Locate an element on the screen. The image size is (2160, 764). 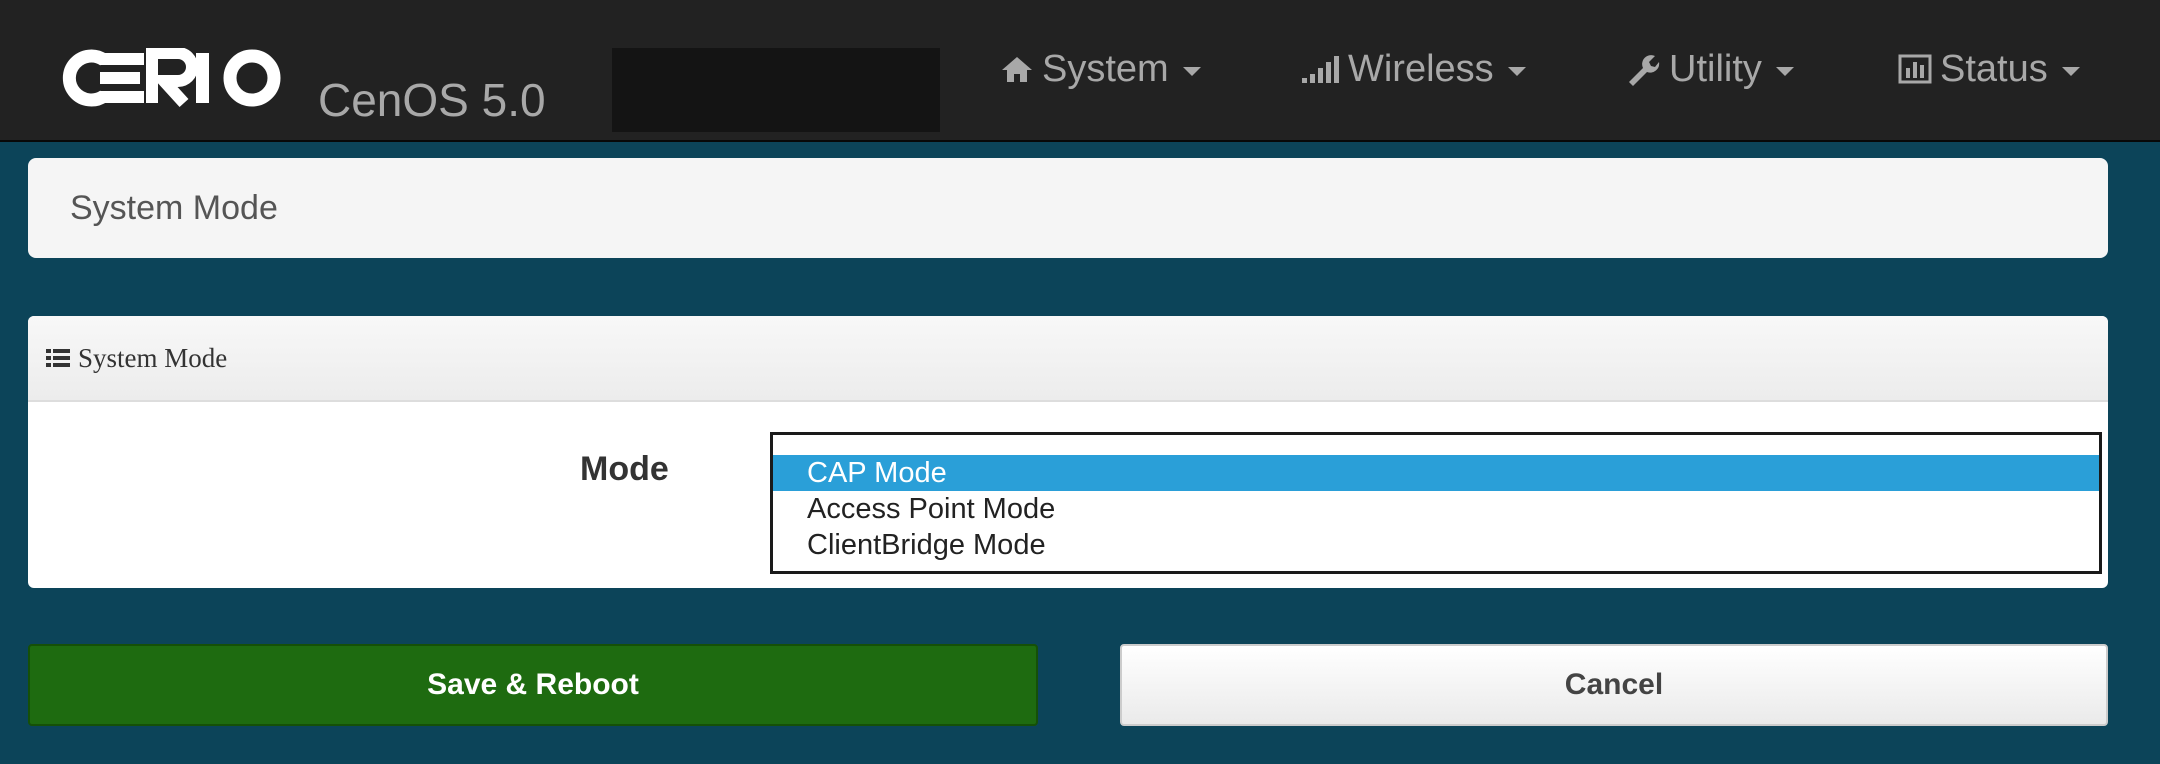
wrench-icon is located at coordinates (1643, 69).